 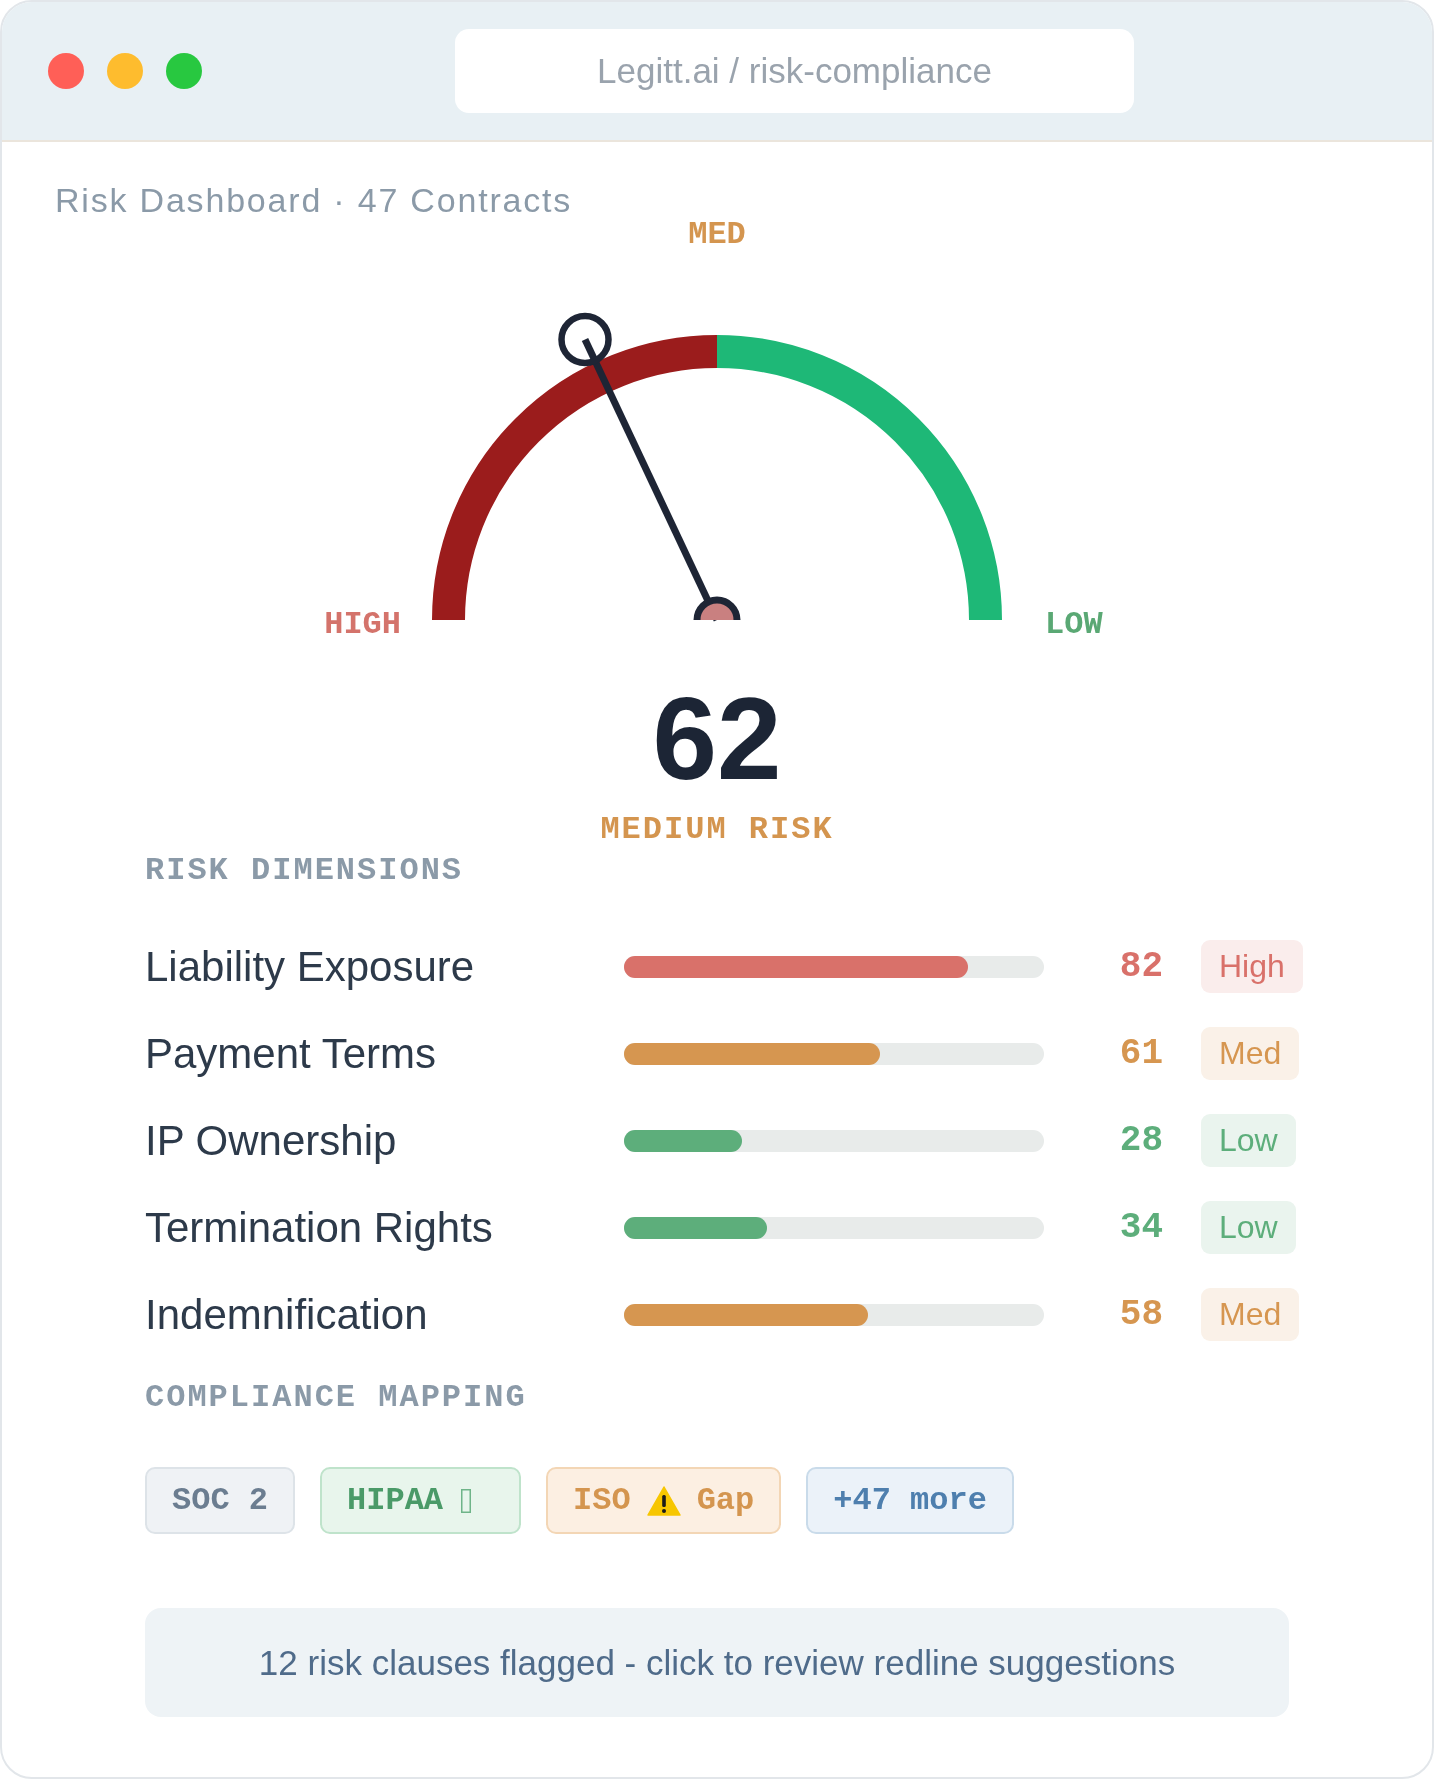 I want to click on close-icon, so click(x=66, y=71).